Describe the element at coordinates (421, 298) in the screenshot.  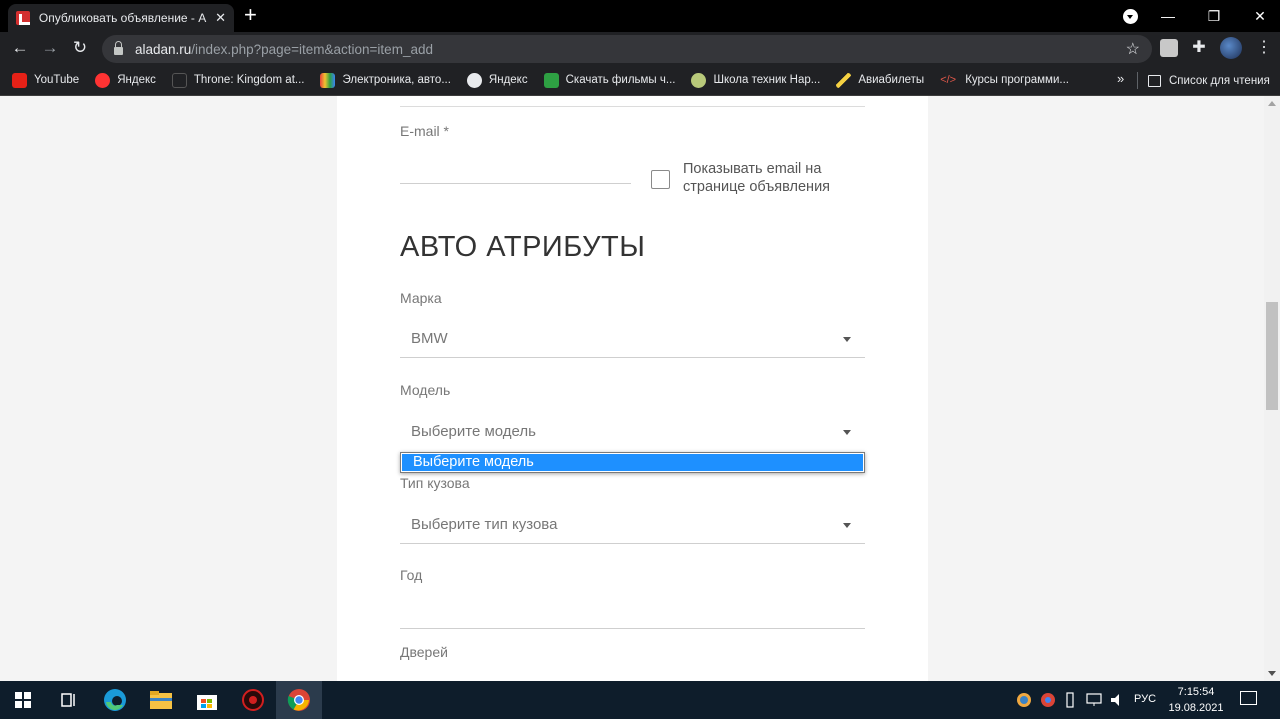
I see `brand-label: Марка` at that location.